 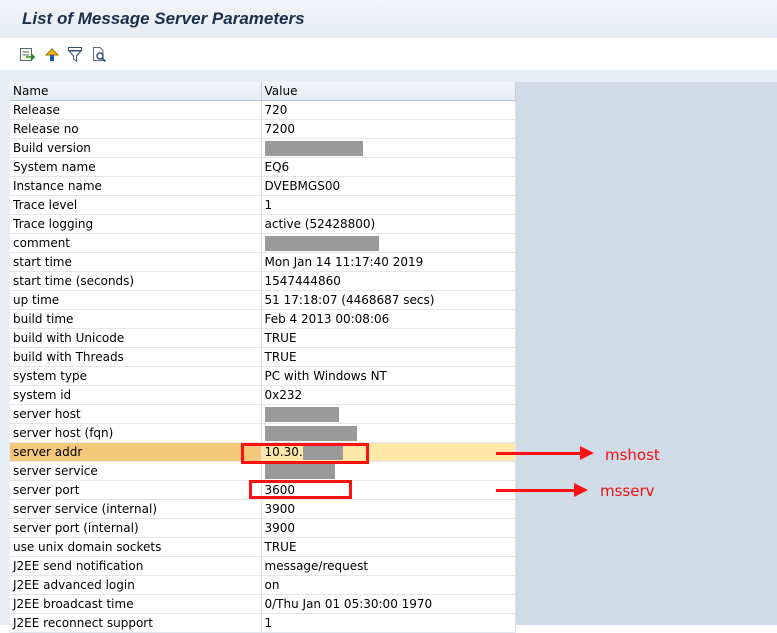 I want to click on param-value-cell: EQ6, so click(x=388, y=167).